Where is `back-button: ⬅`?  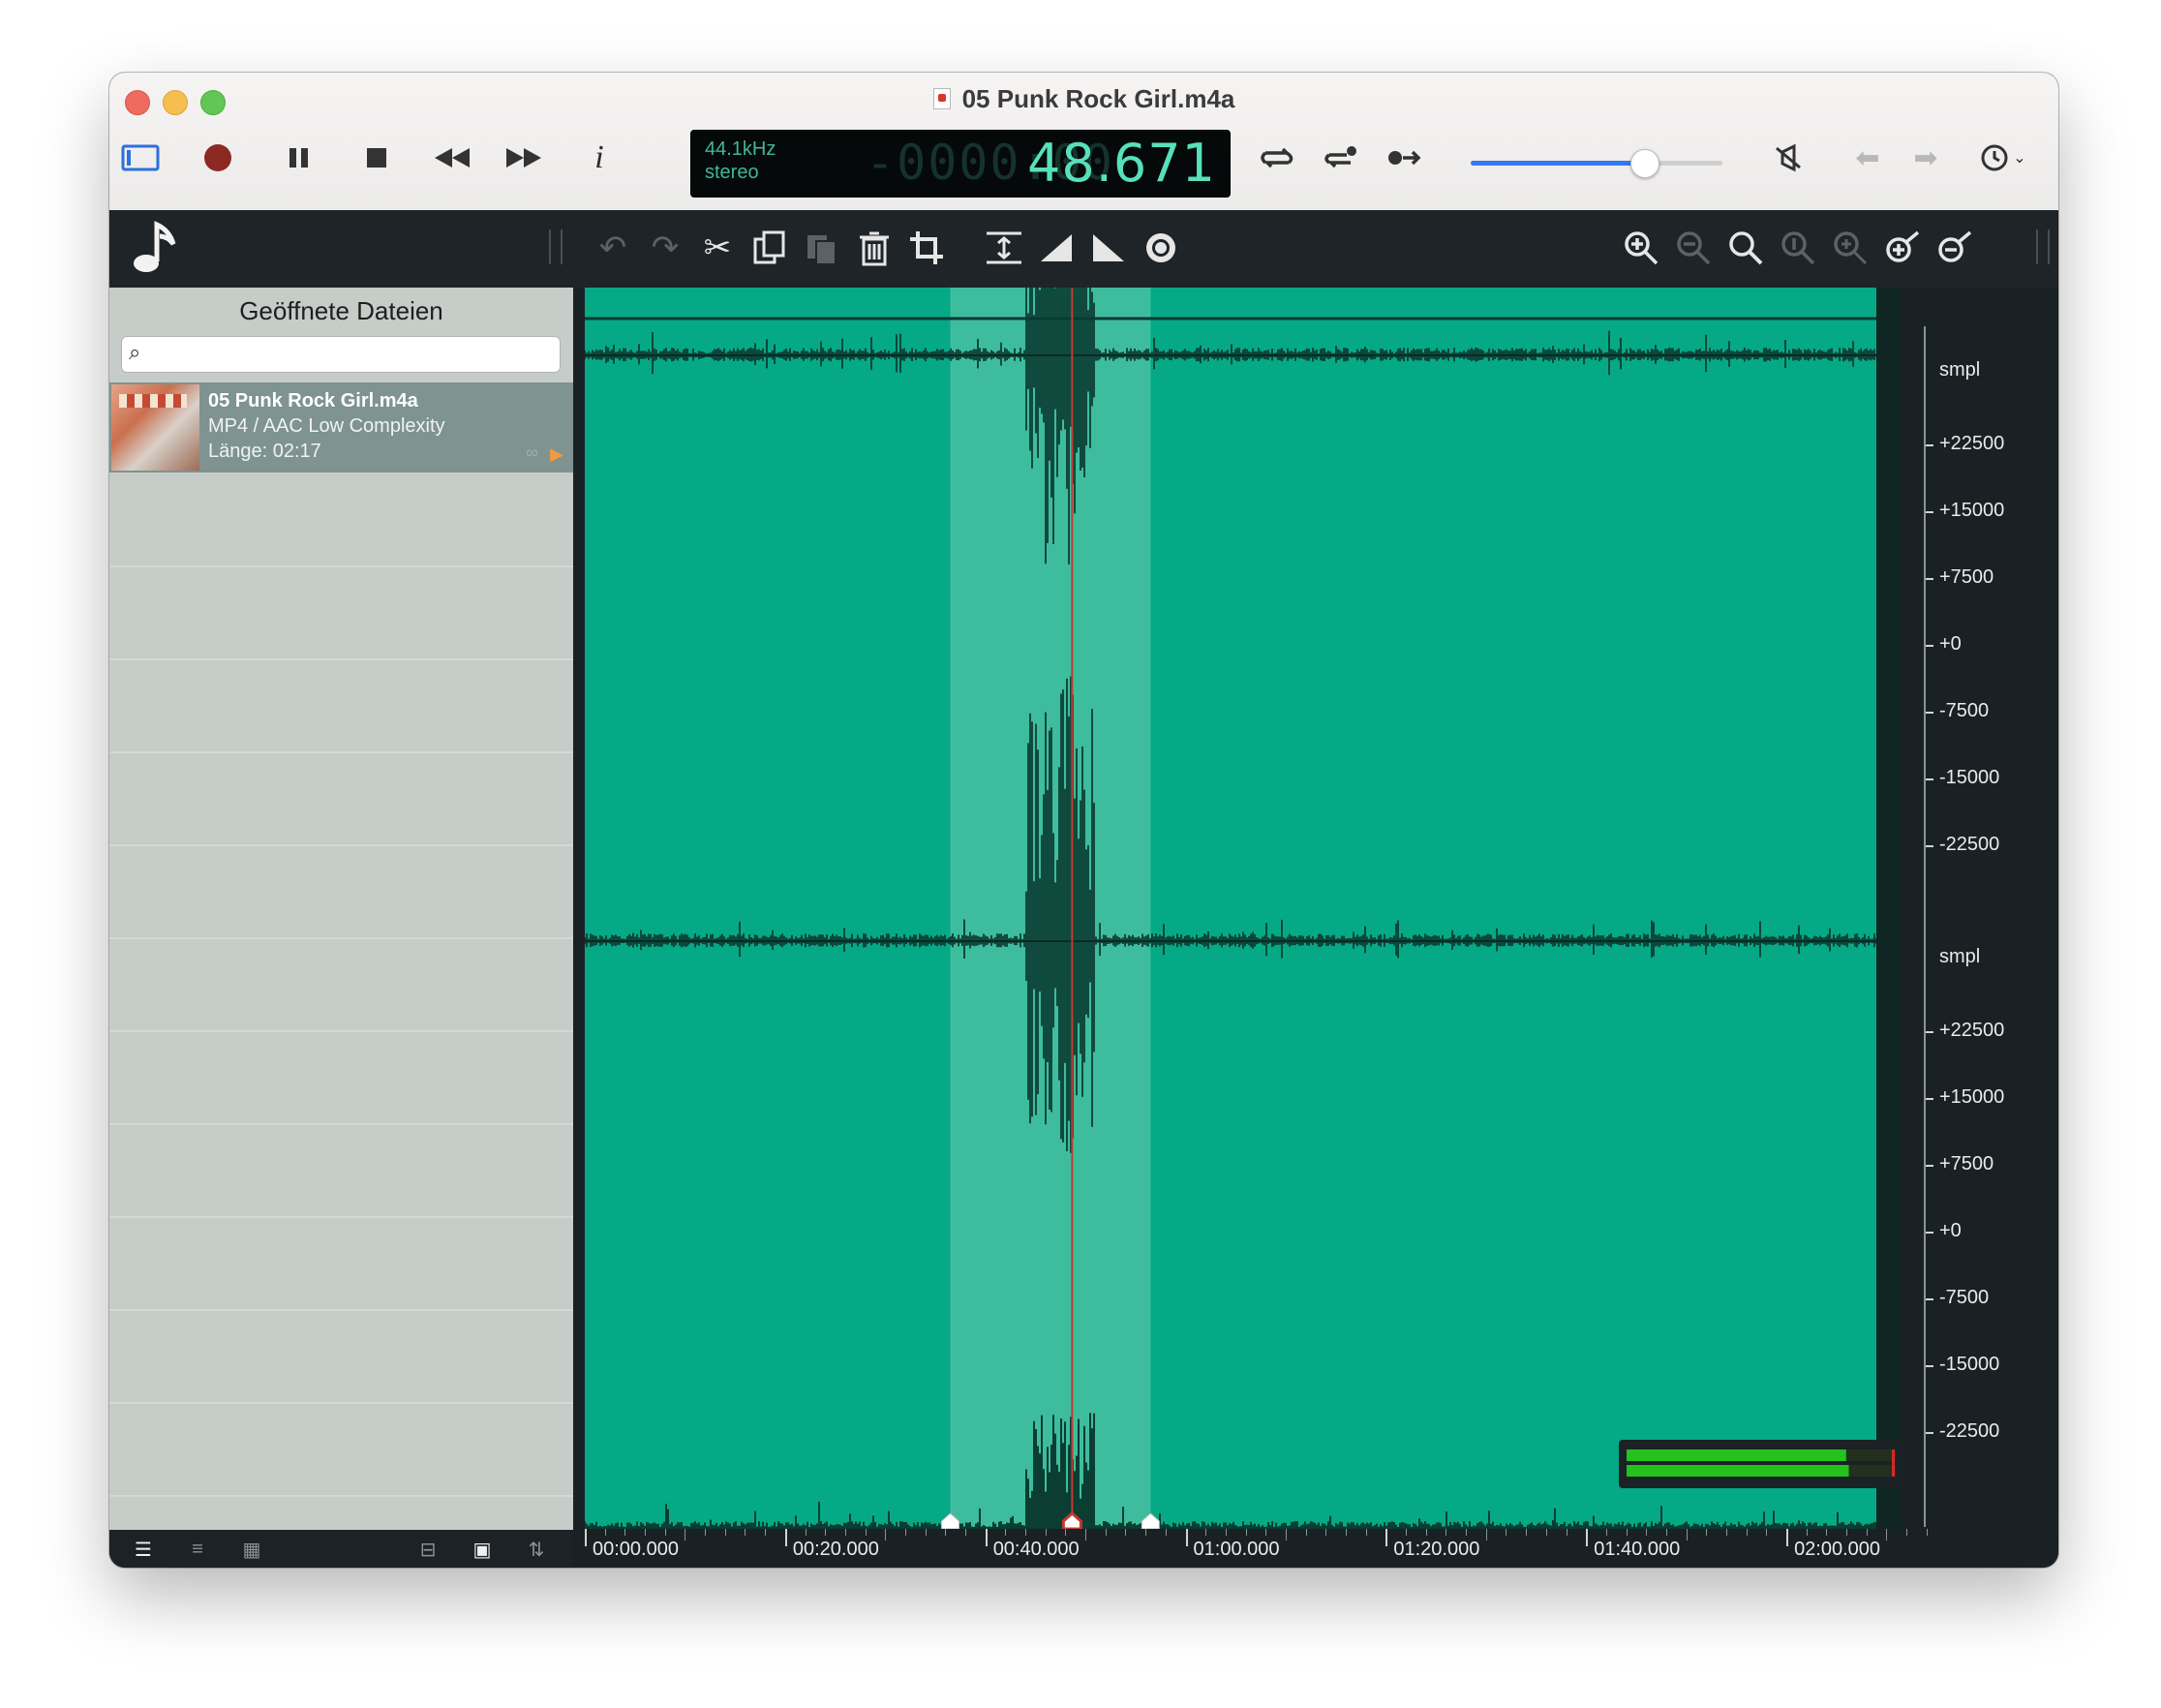
back-button: ⬅ is located at coordinates (1867, 158).